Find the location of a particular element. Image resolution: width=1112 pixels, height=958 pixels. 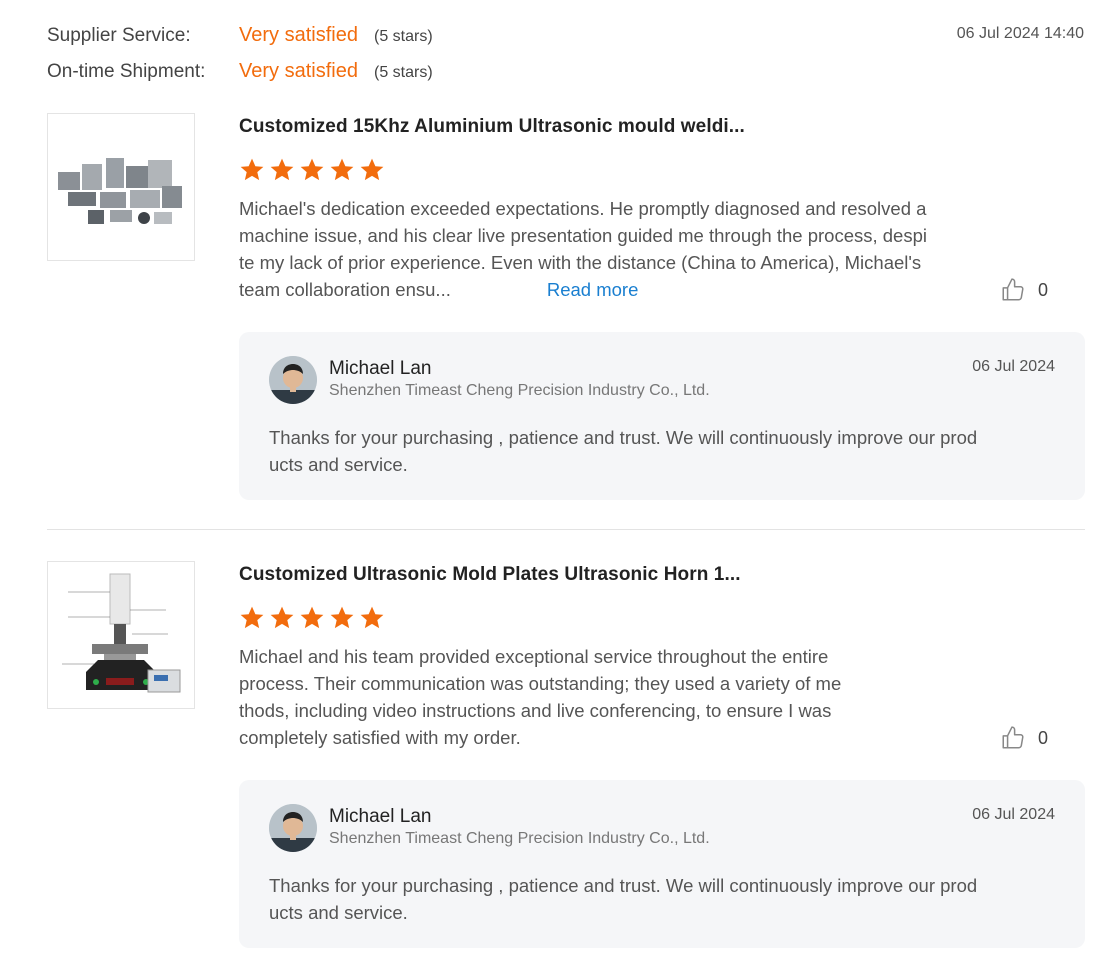

rating-stars-on-time-shipment: (5 stars) is located at coordinates (403, 72).